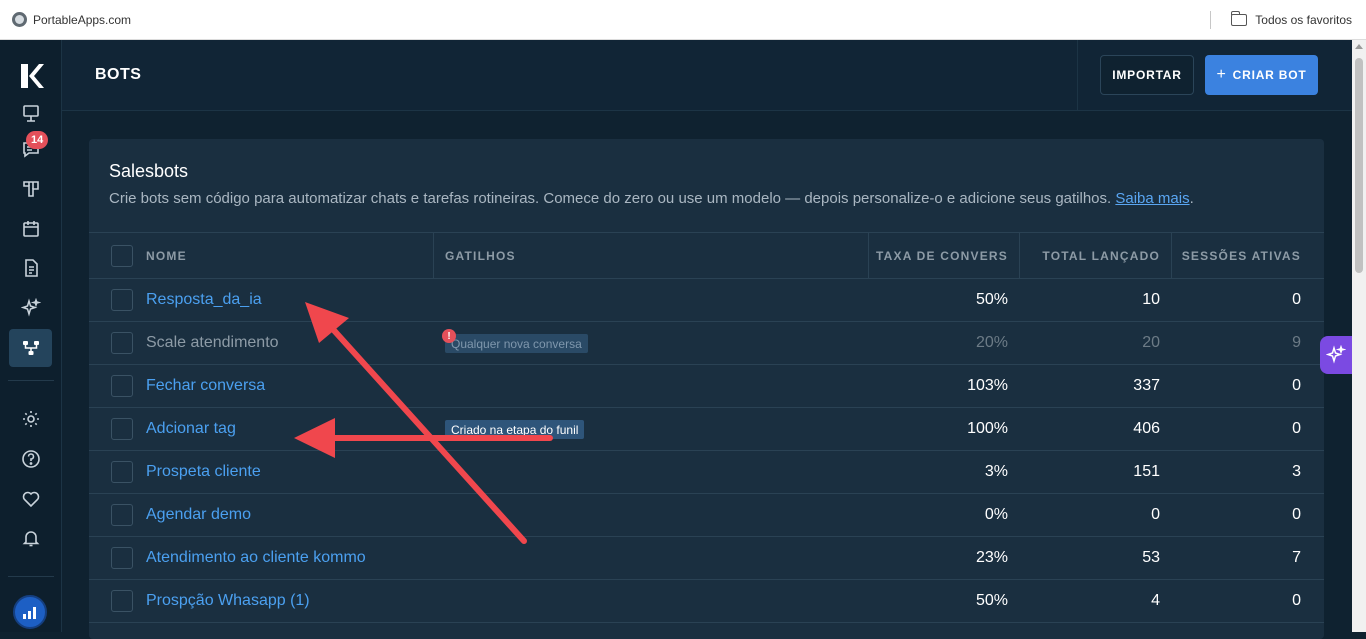 Image resolution: width=1366 pixels, height=639 pixels. Describe the element at coordinates (166, 256) in the screenshot. I see `column-header-name: NOME` at that location.